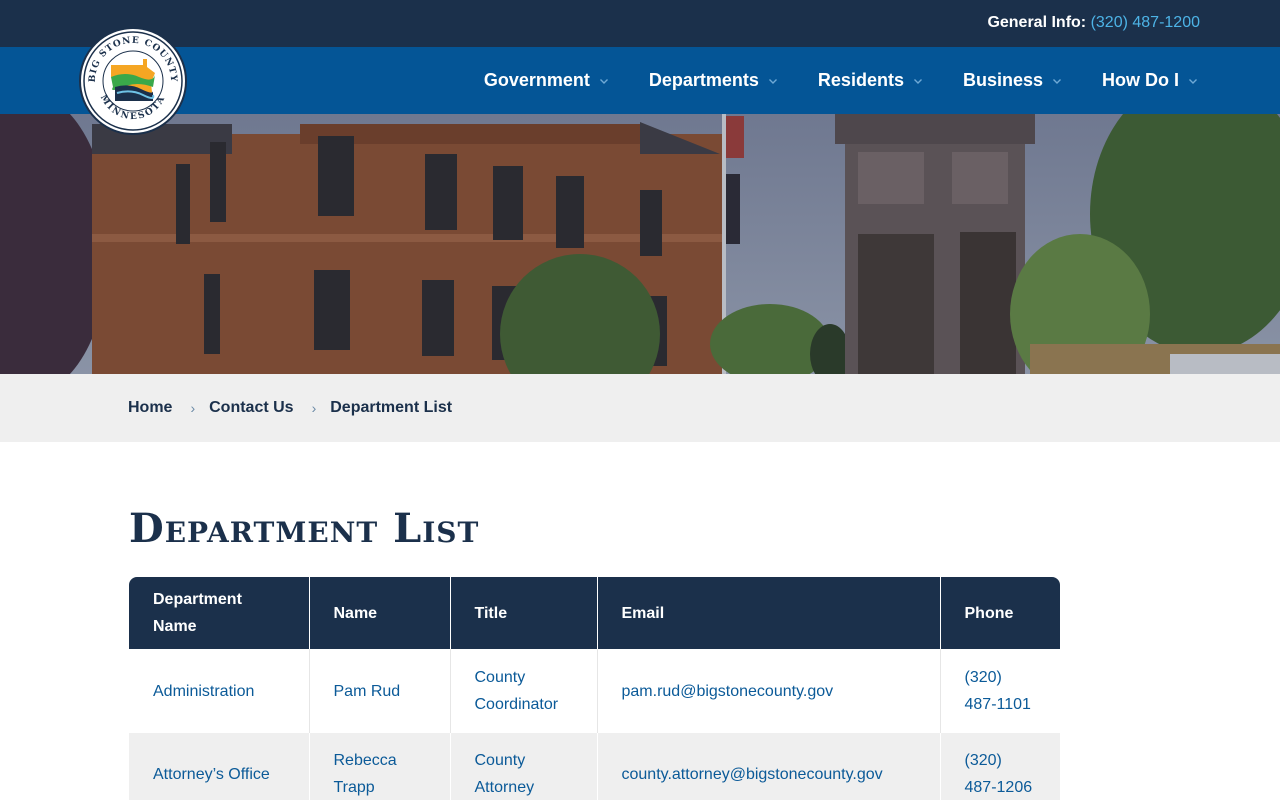 Image resolution: width=1280 pixels, height=800 pixels. Describe the element at coordinates (367, 691) in the screenshot. I see `name-link: Pam Rud` at that location.